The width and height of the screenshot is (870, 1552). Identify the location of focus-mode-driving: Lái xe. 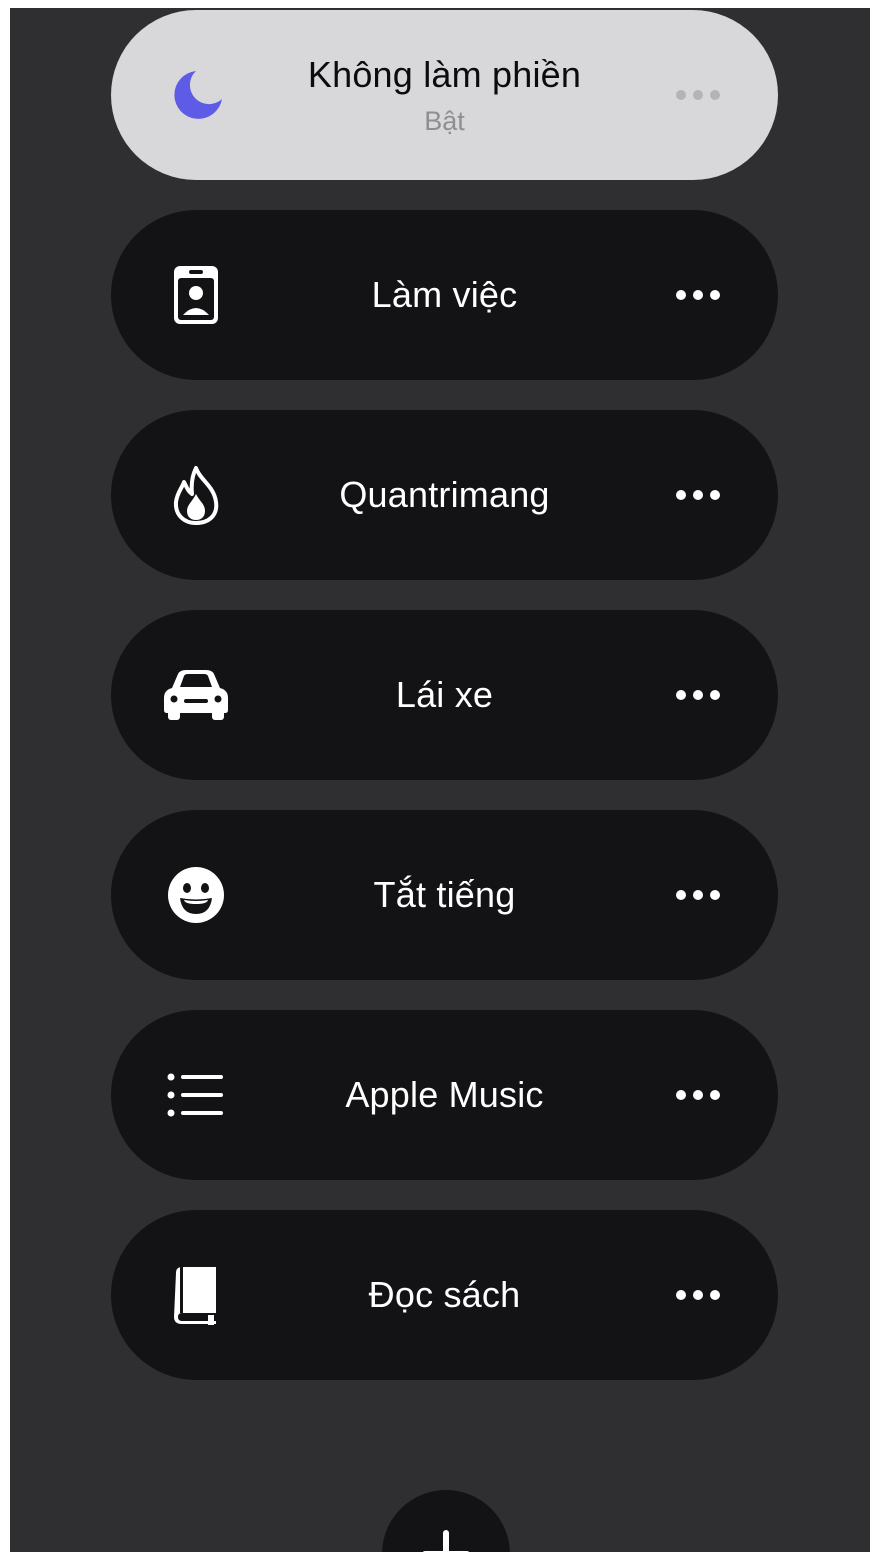
(444, 695).